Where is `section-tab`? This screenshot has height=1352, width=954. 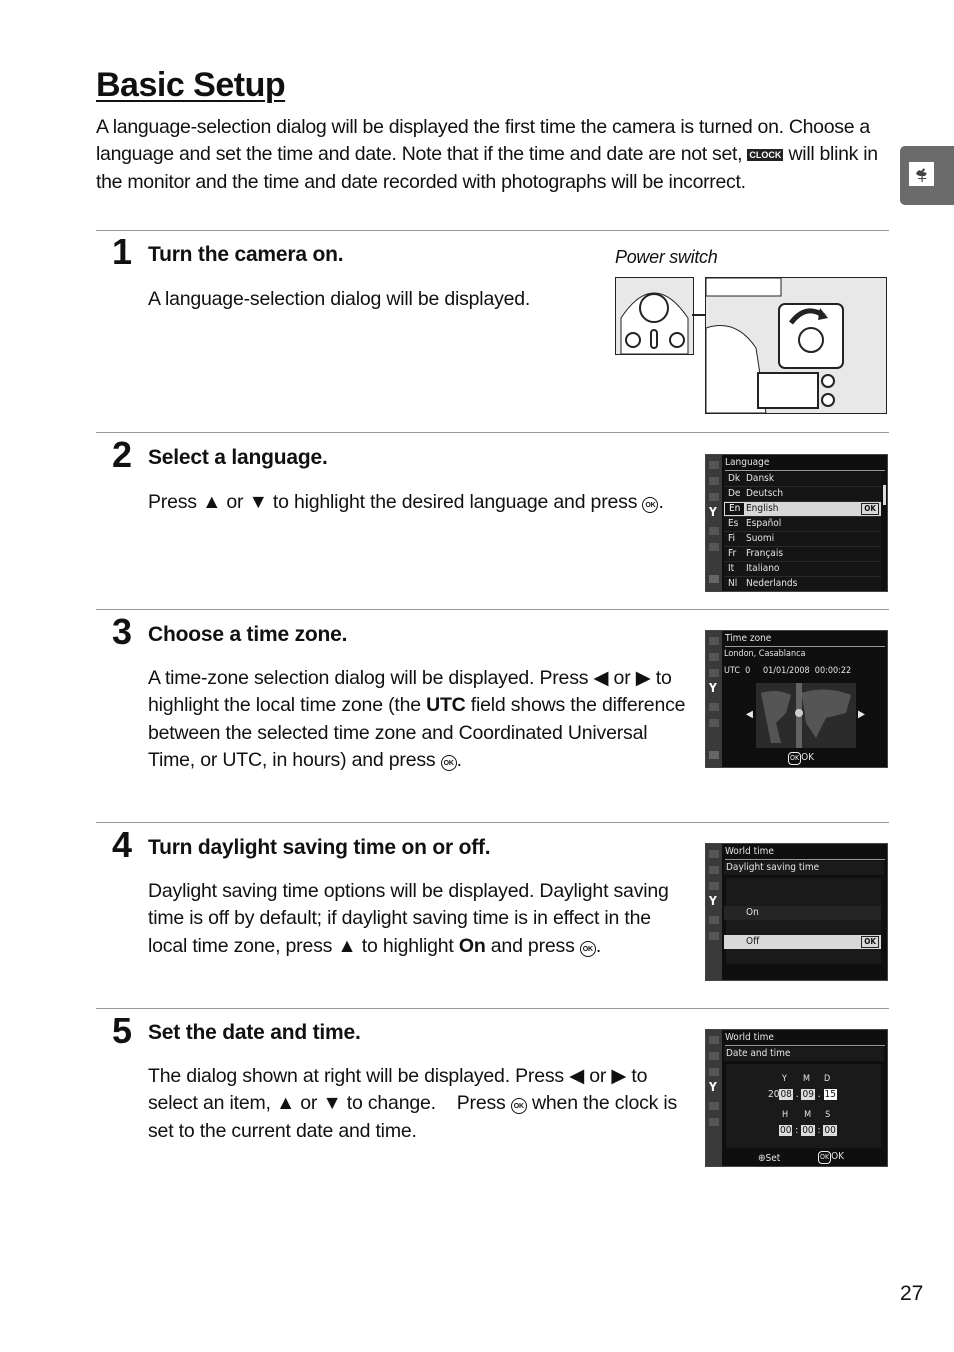
section-tab is located at coordinates (927, 175).